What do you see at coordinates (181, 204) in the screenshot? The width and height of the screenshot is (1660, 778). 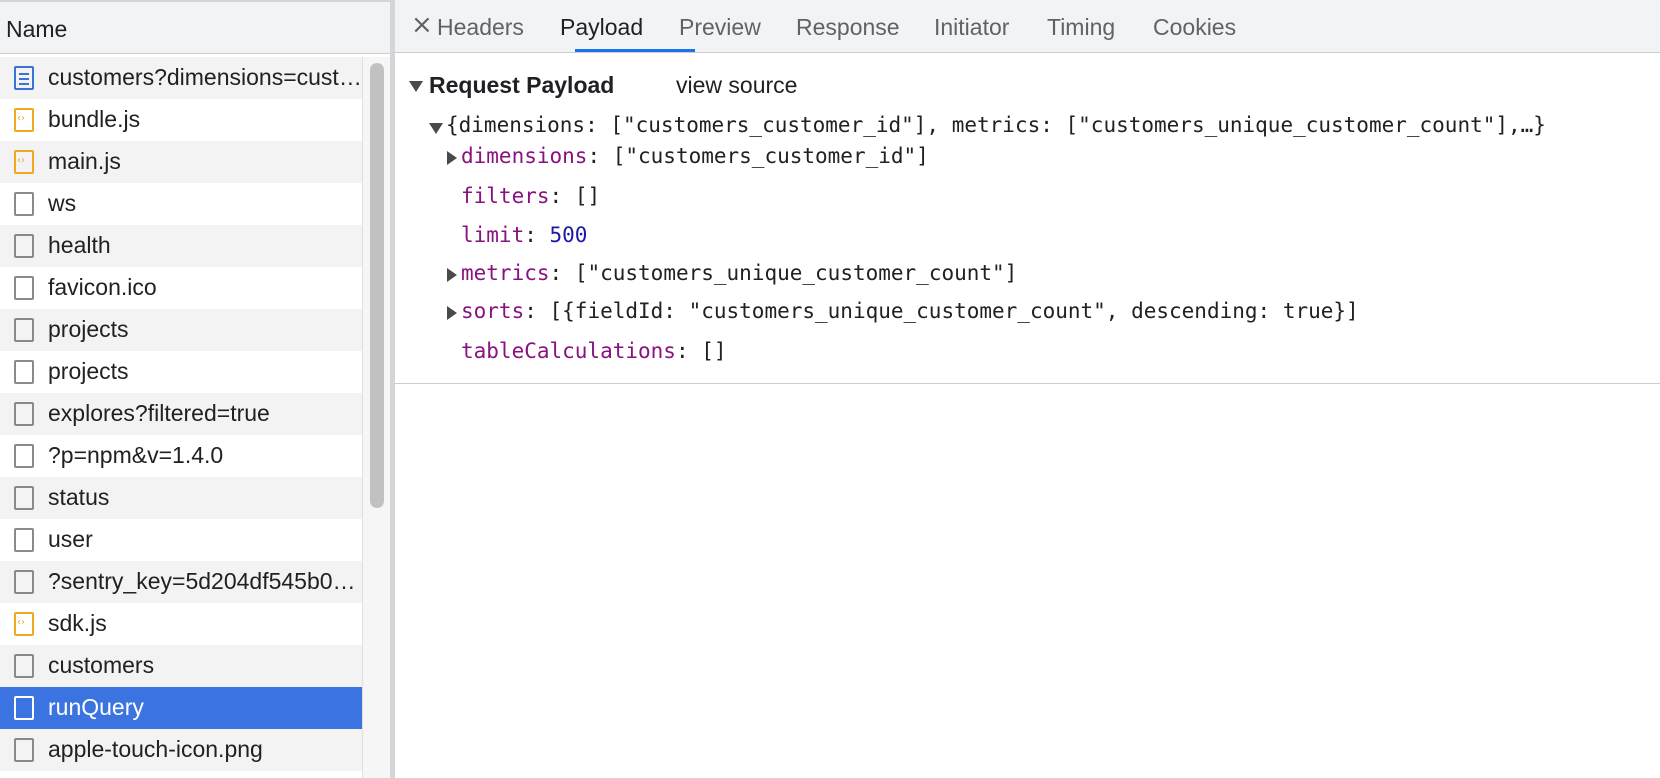 I see `request-row: ws` at bounding box center [181, 204].